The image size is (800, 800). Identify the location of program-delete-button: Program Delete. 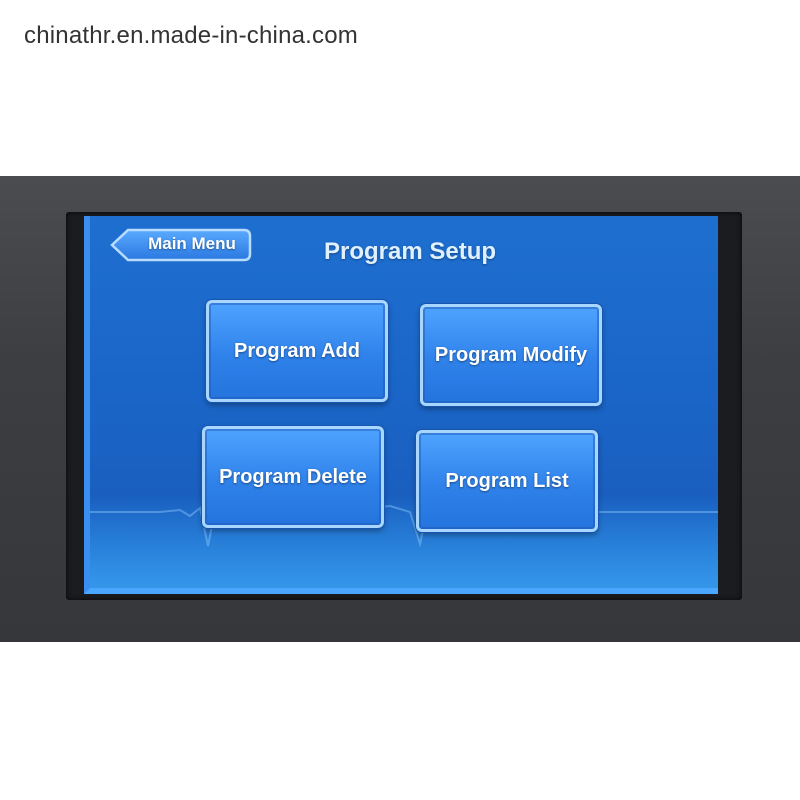
(293, 477).